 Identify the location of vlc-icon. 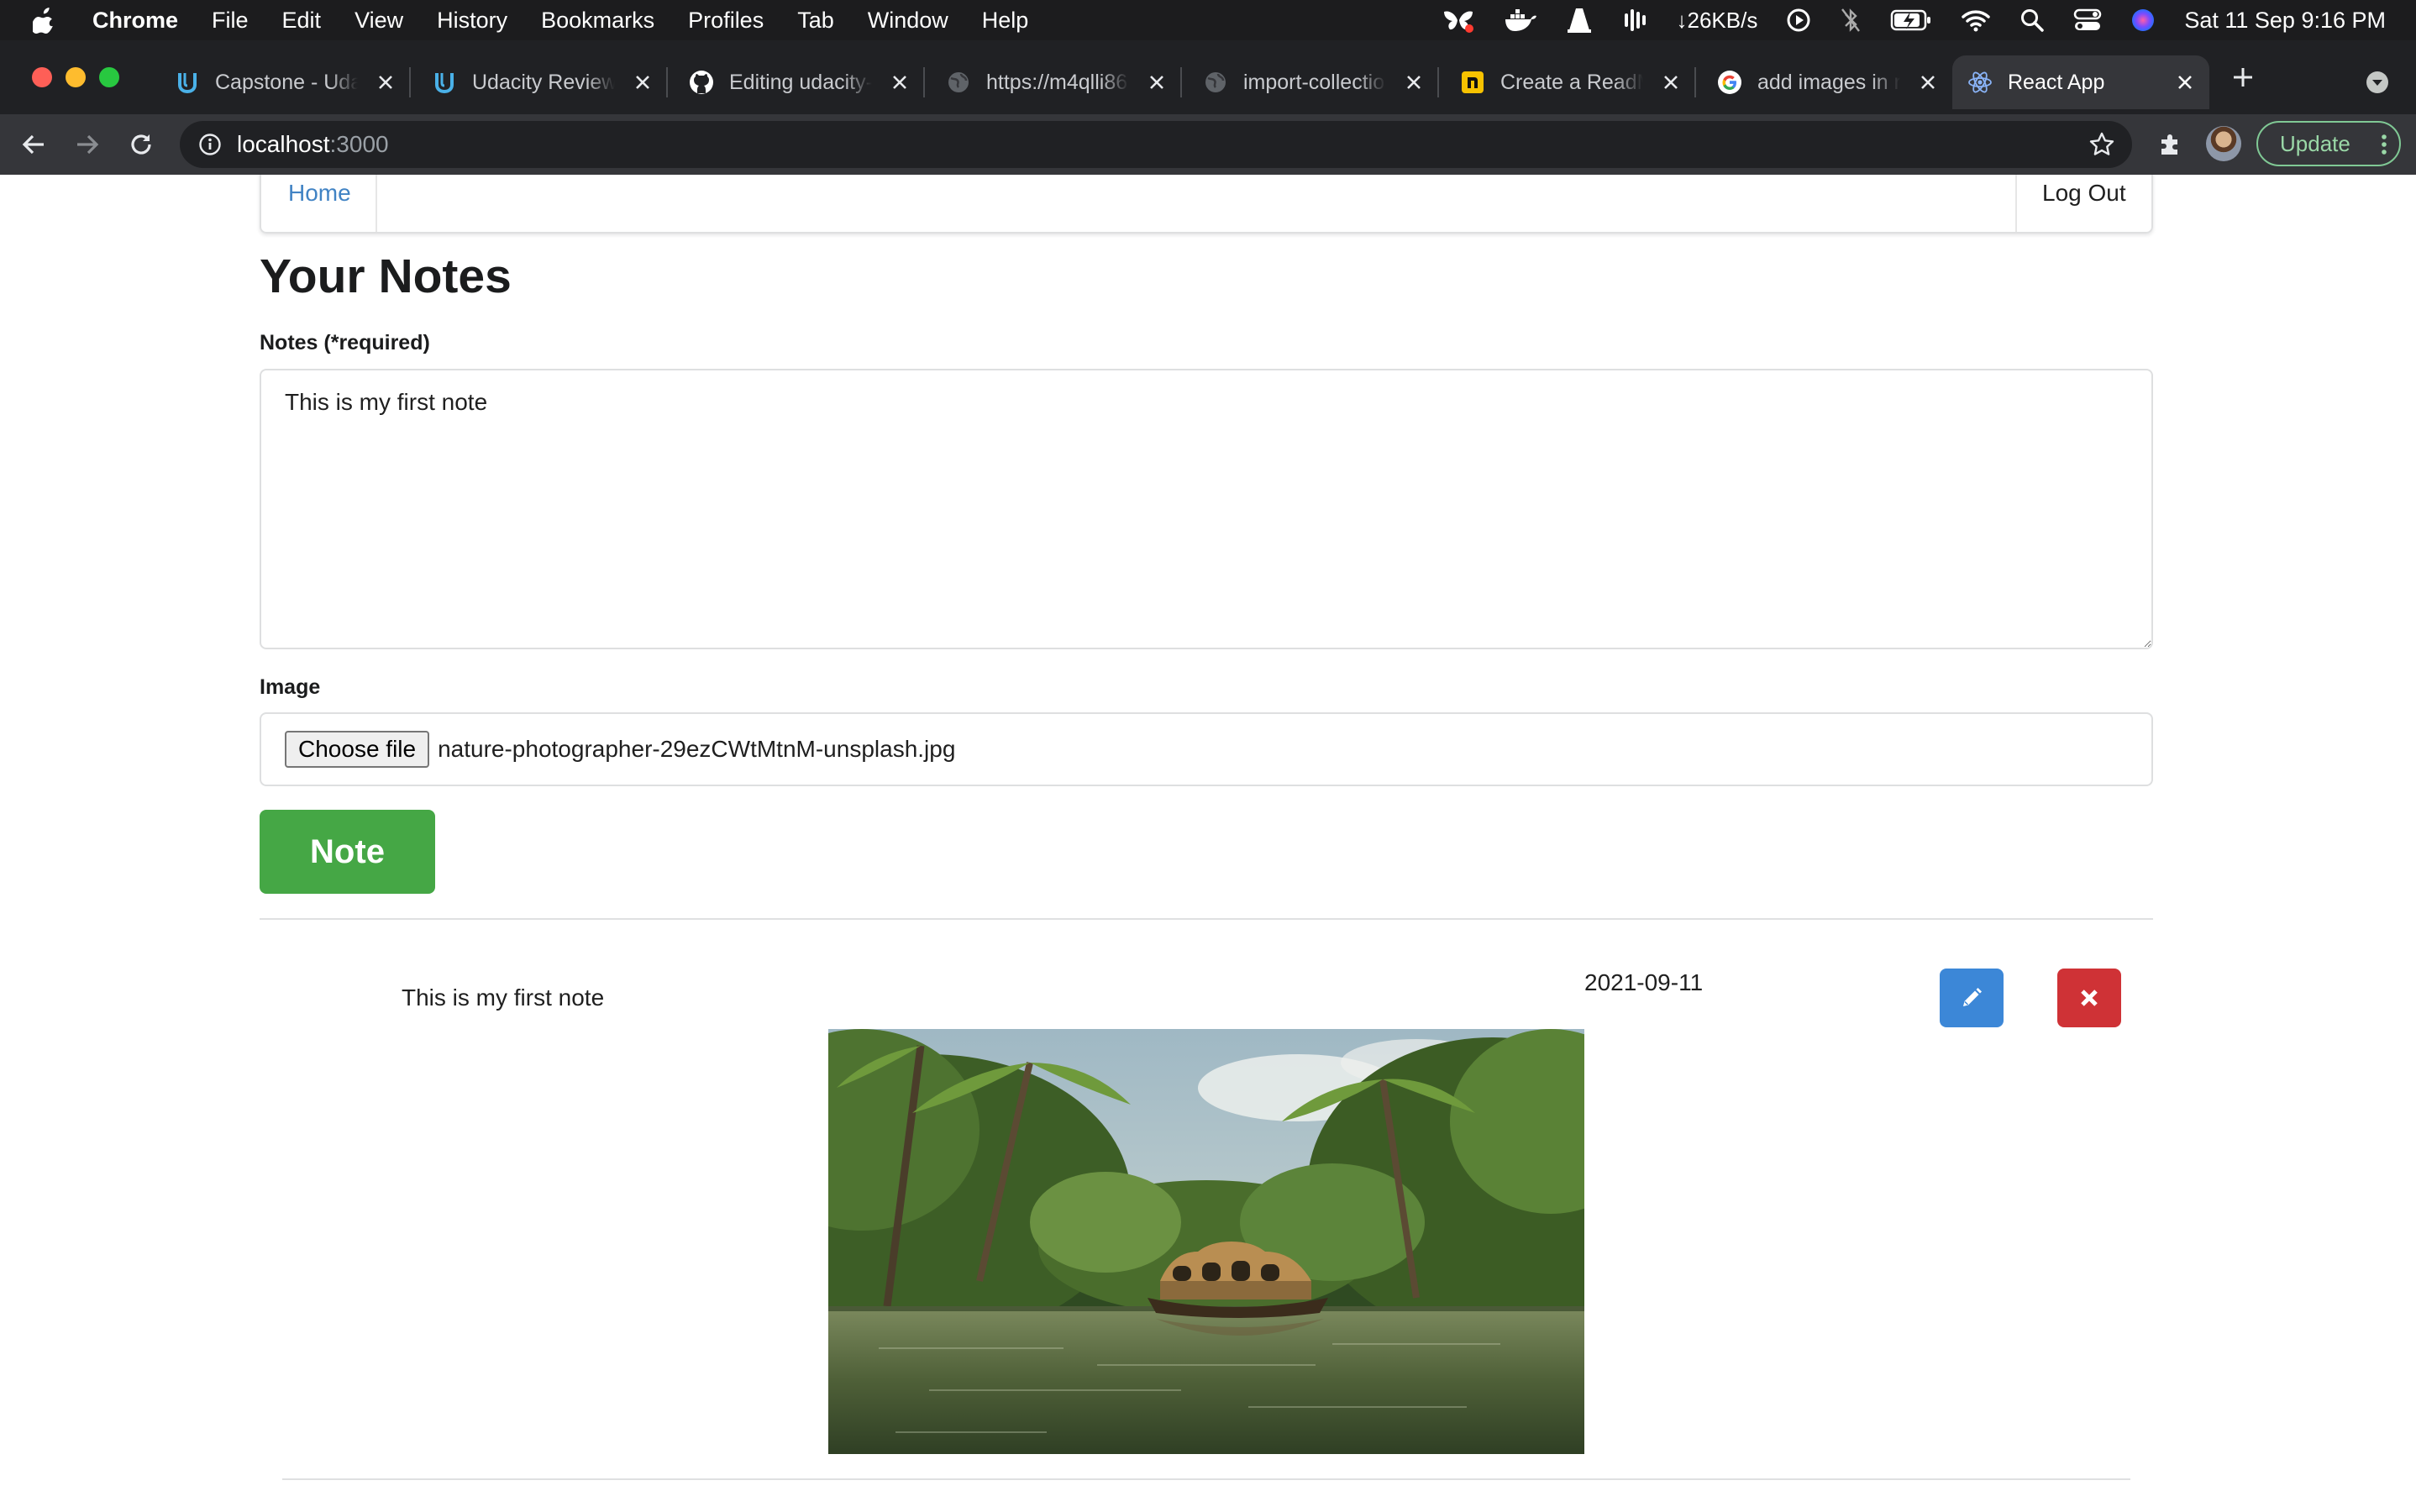
(1579, 20).